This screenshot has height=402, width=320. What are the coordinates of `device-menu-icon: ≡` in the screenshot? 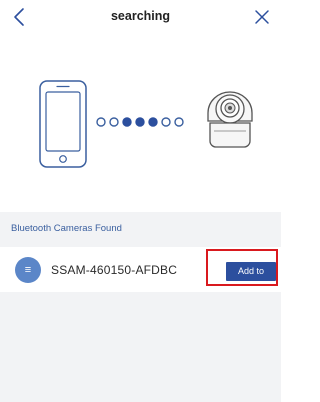 It's located at (28, 270).